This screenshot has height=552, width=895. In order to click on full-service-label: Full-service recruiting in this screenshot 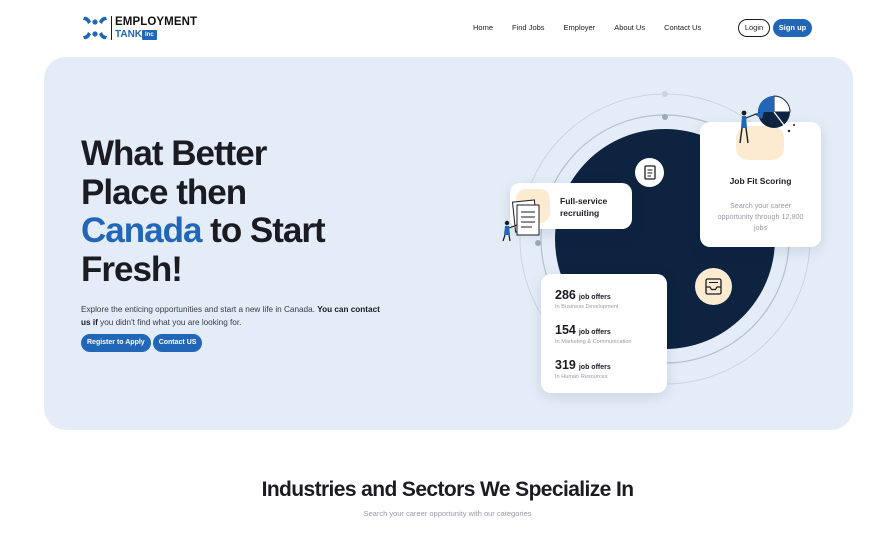, I will do `click(584, 207)`.